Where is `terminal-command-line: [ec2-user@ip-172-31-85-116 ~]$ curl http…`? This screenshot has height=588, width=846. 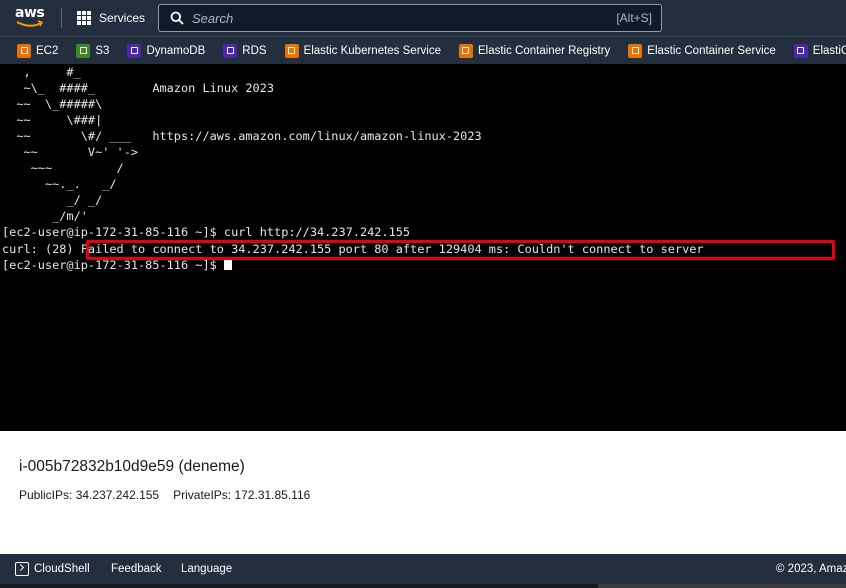
terminal-command-line: [ec2-user@ip-172-31-85-116 ~]$ curl http… is located at coordinates (206, 232).